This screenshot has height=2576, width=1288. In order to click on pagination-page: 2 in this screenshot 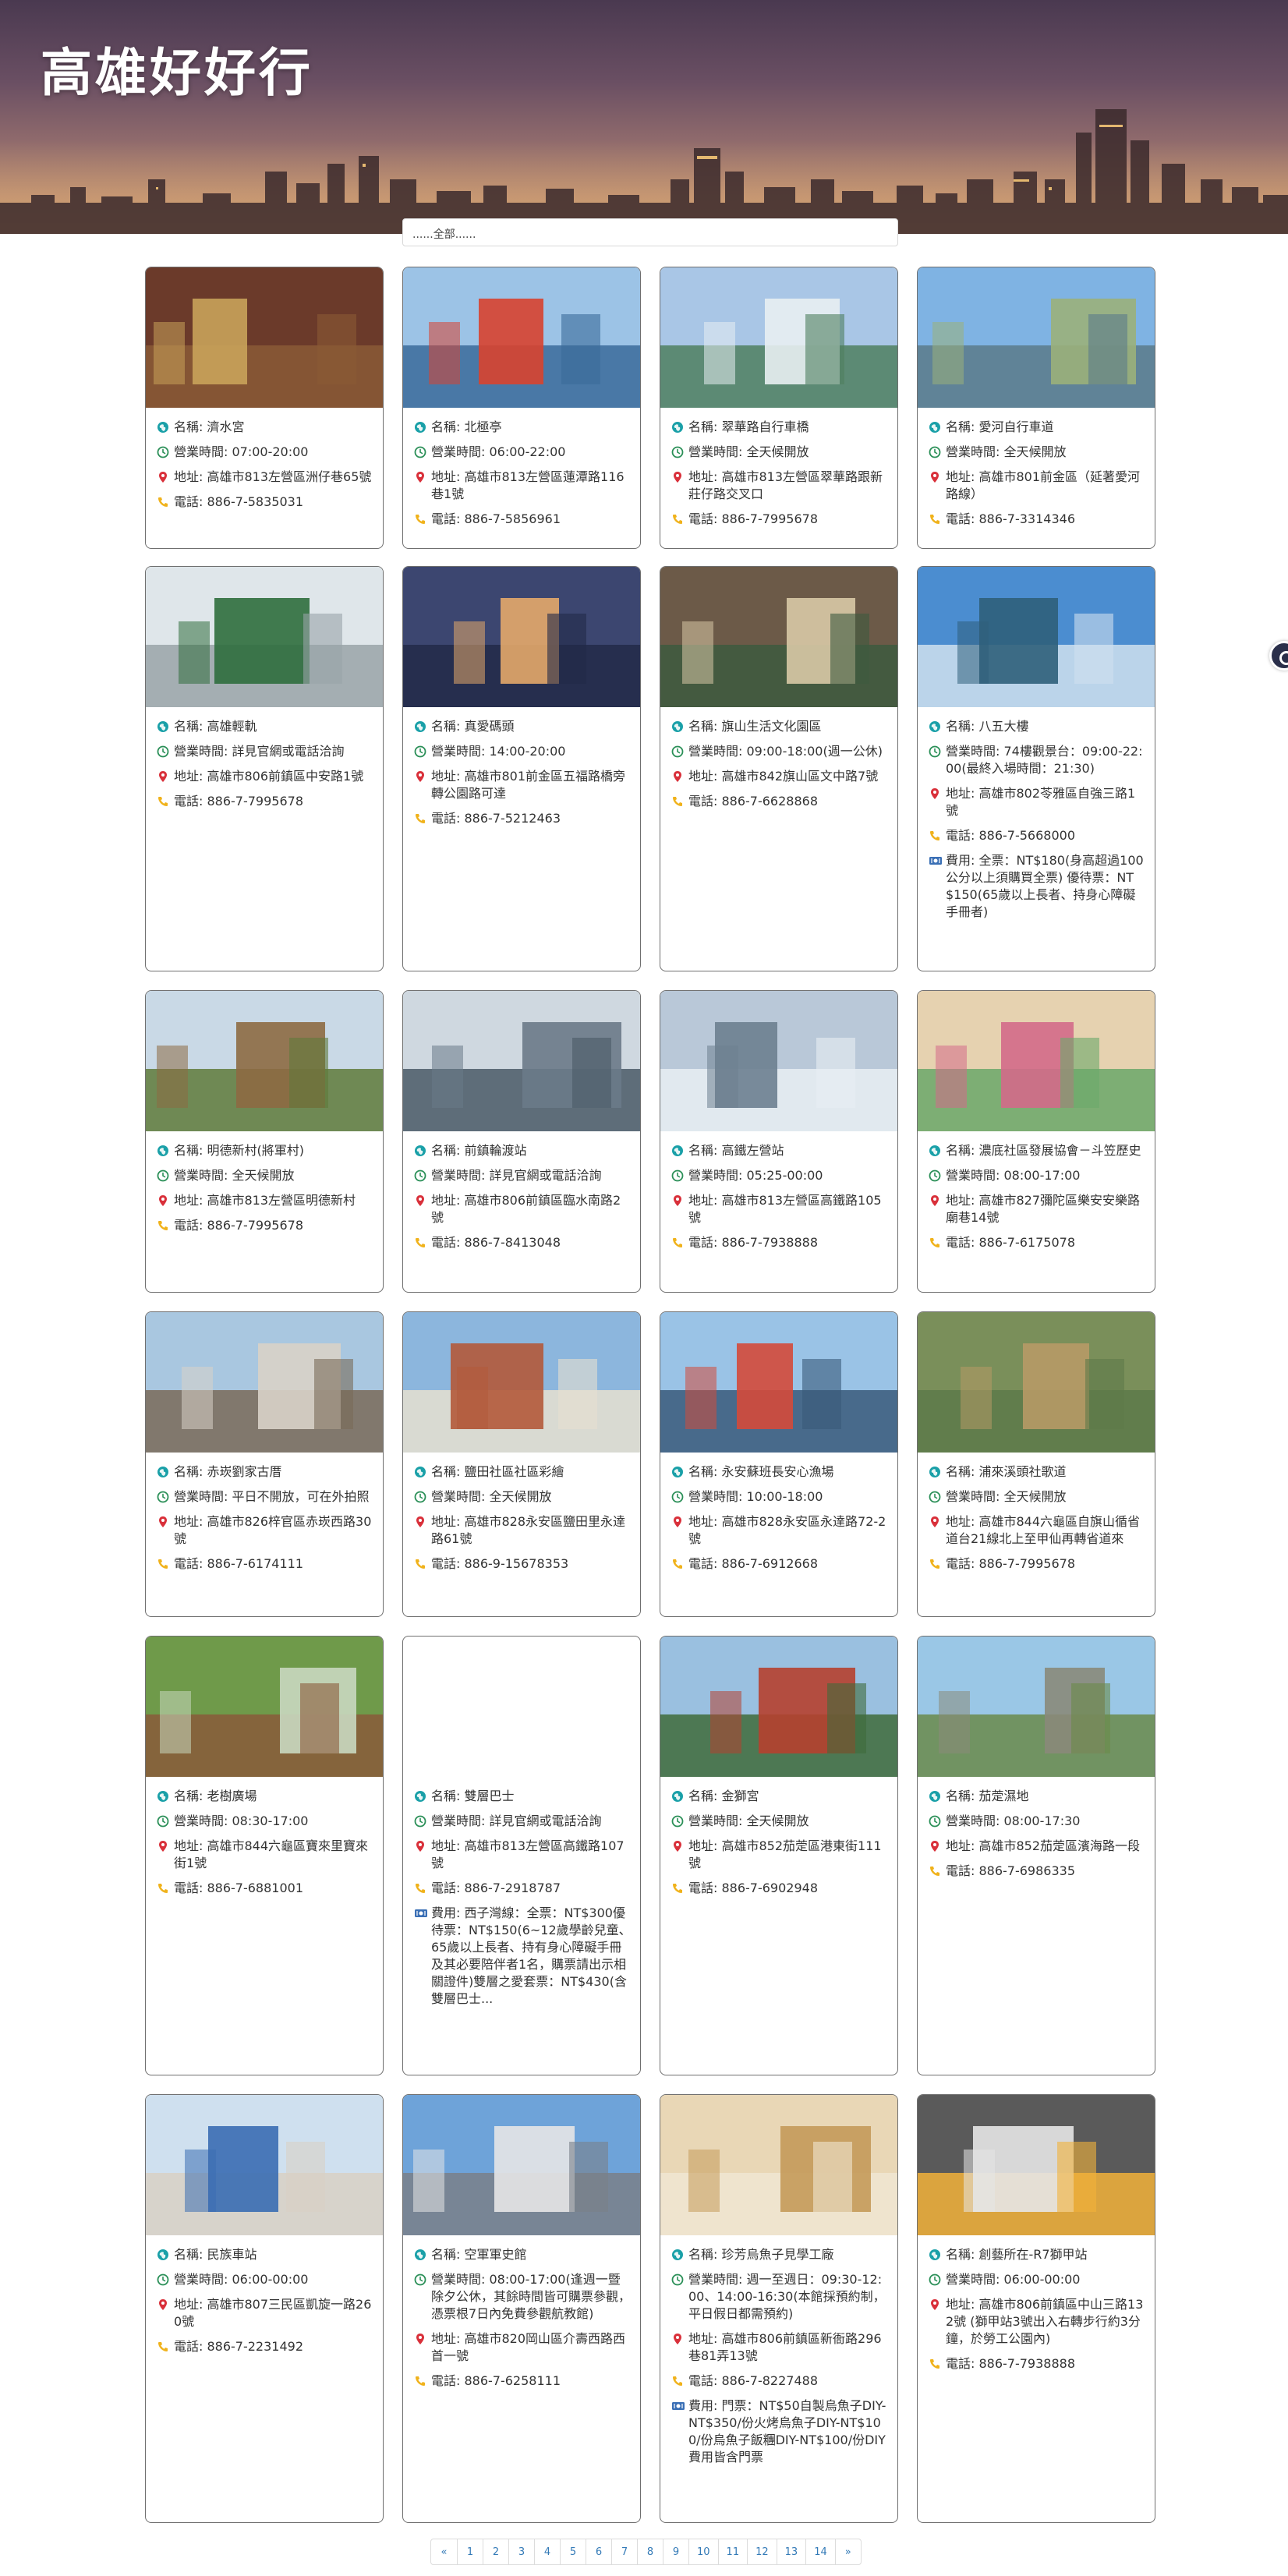, I will do `click(495, 2551)`.